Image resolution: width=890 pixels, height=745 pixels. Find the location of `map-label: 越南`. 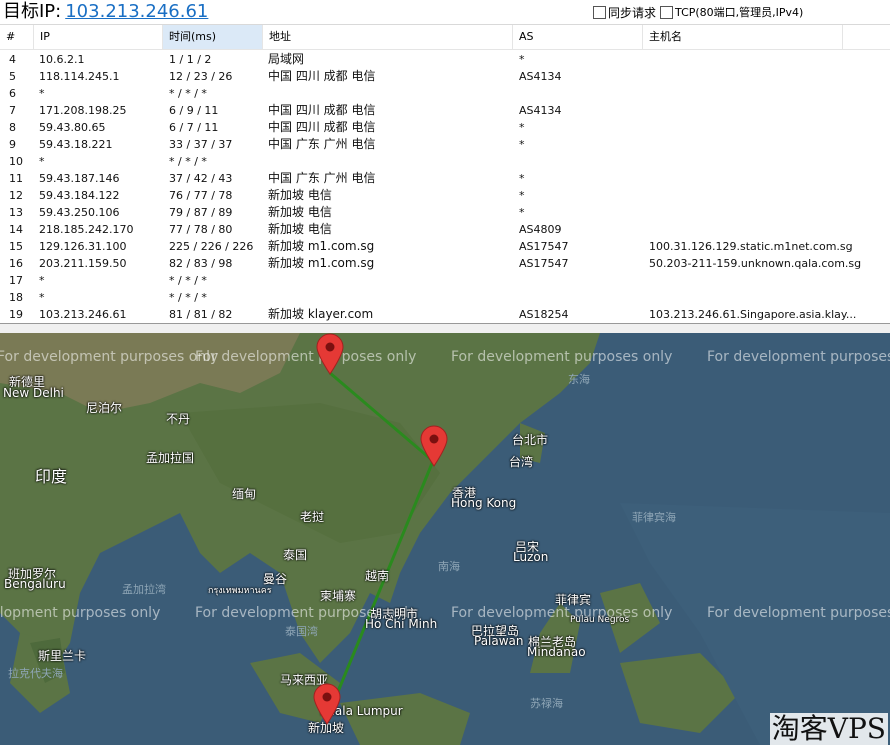

map-label: 越南 is located at coordinates (377, 576).